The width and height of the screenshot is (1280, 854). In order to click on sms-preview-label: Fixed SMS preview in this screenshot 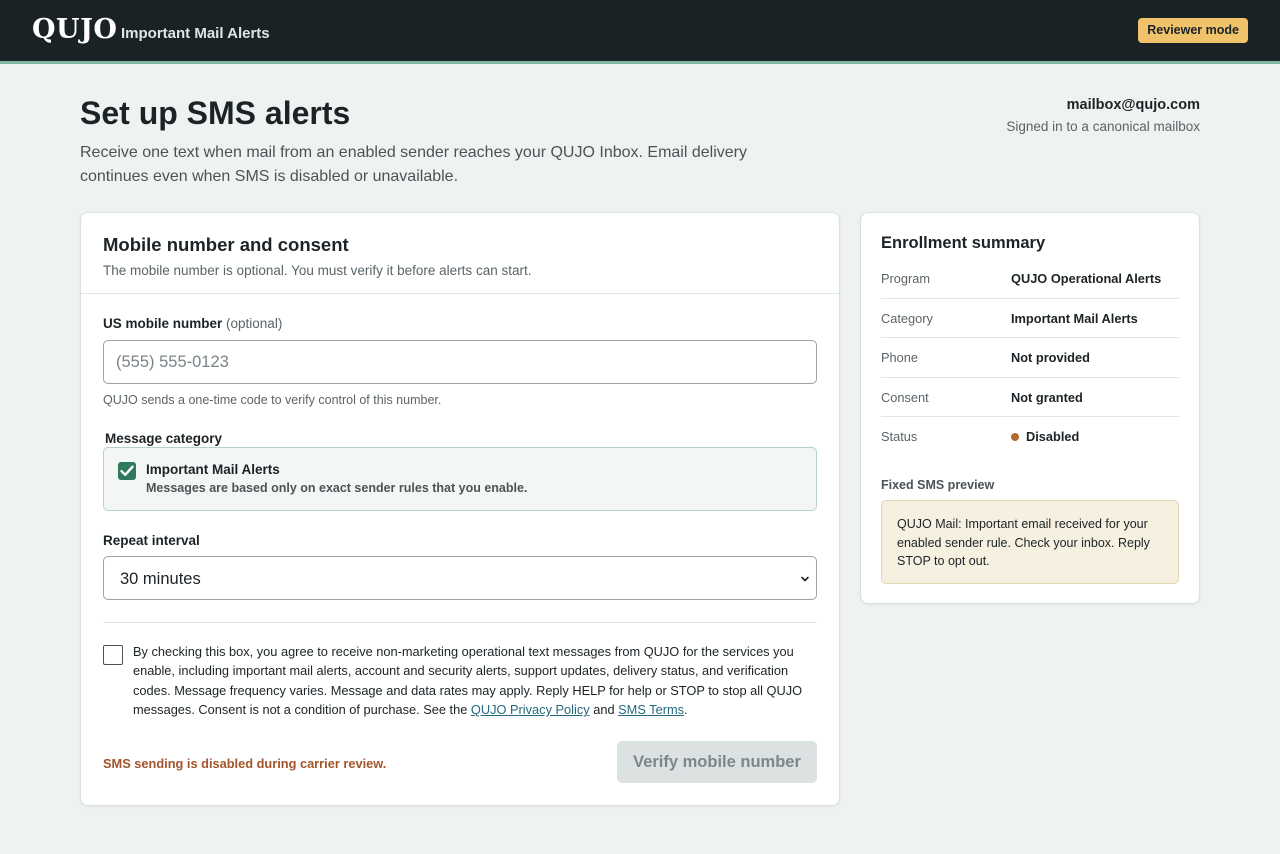, I will do `click(938, 485)`.